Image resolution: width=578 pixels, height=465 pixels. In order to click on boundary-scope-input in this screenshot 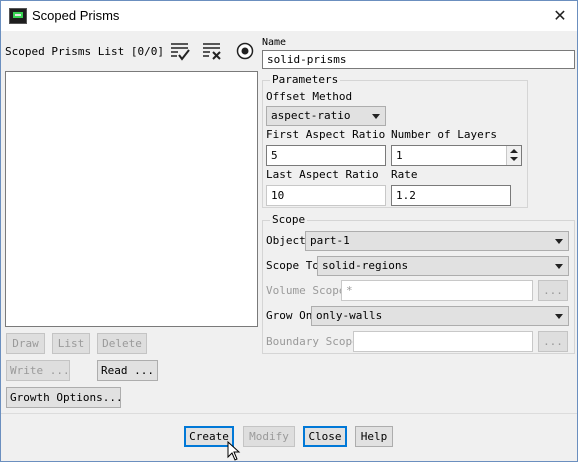, I will do `click(443, 341)`.